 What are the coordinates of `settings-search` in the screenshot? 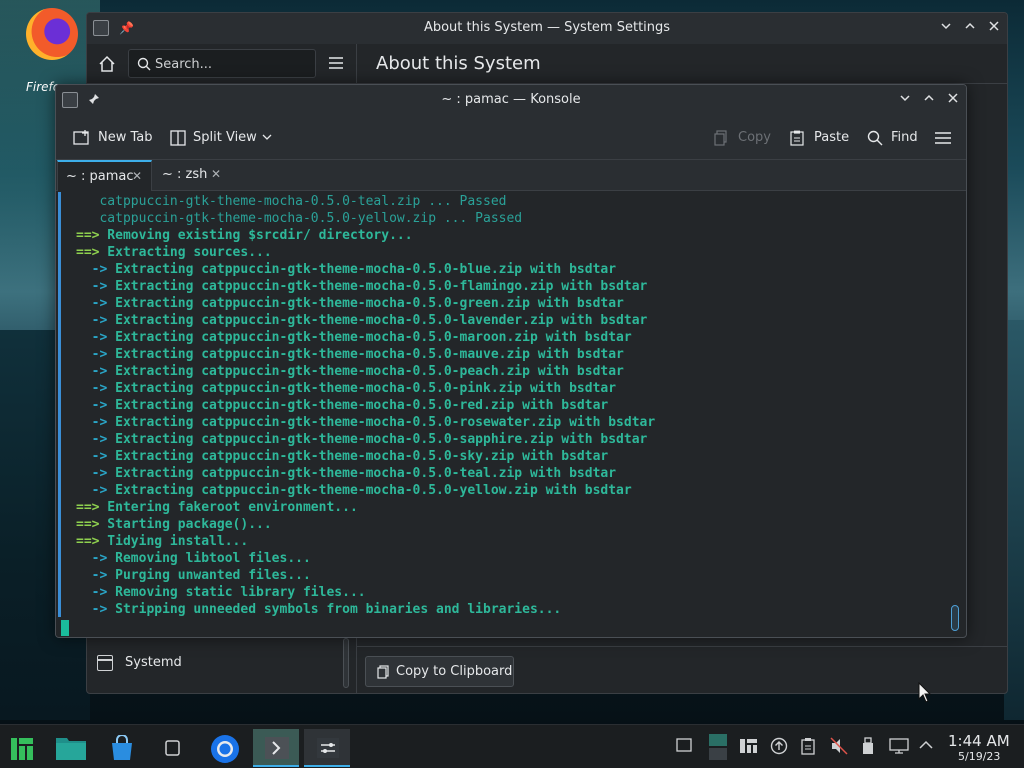 It's located at (222, 63).